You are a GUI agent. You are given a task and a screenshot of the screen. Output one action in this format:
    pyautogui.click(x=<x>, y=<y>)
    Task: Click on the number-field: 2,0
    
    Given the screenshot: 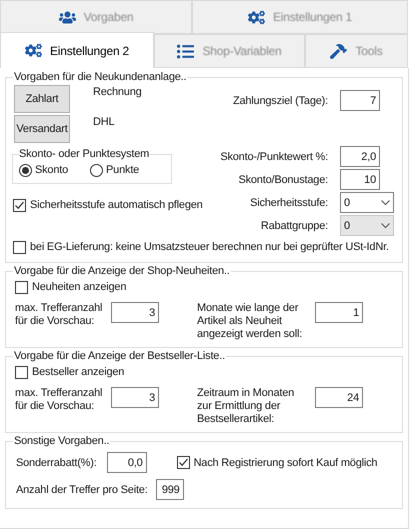 What is the action you would take?
    pyautogui.click(x=360, y=156)
    